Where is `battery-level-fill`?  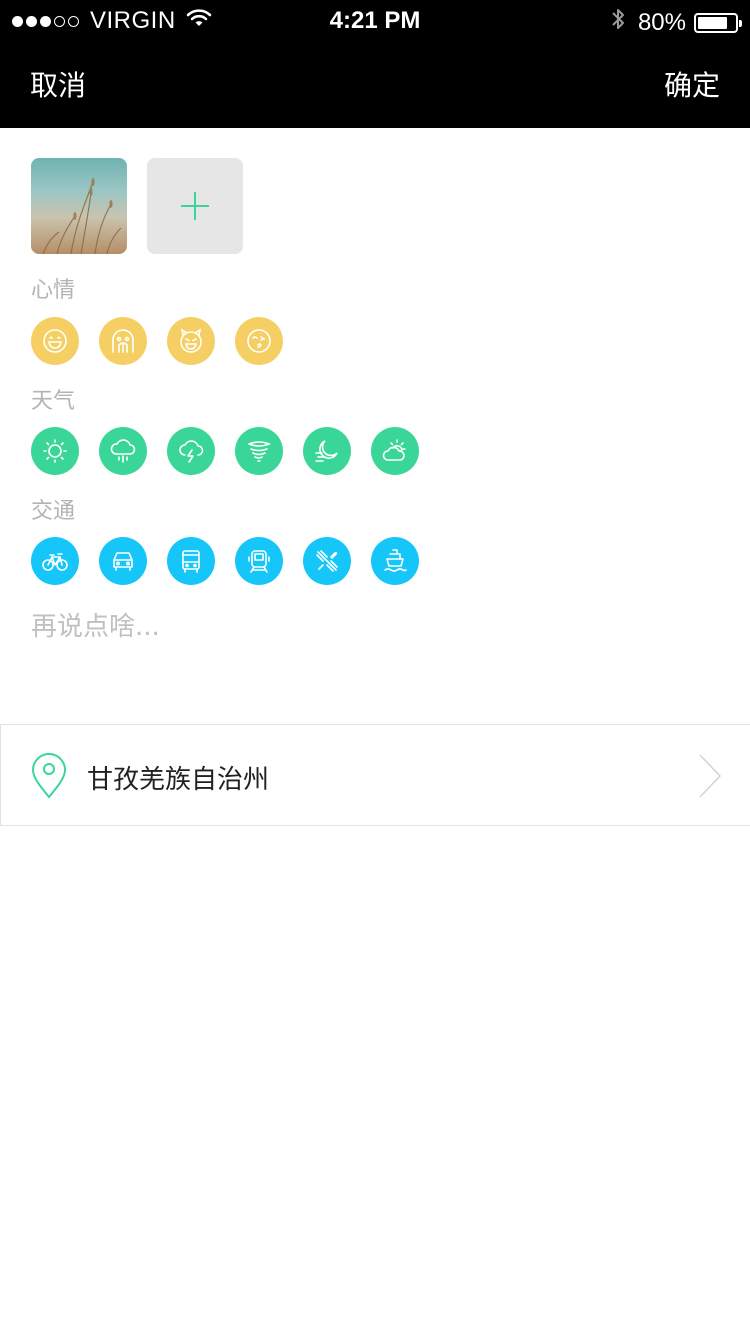
battery-level-fill is located at coordinates (712, 22).